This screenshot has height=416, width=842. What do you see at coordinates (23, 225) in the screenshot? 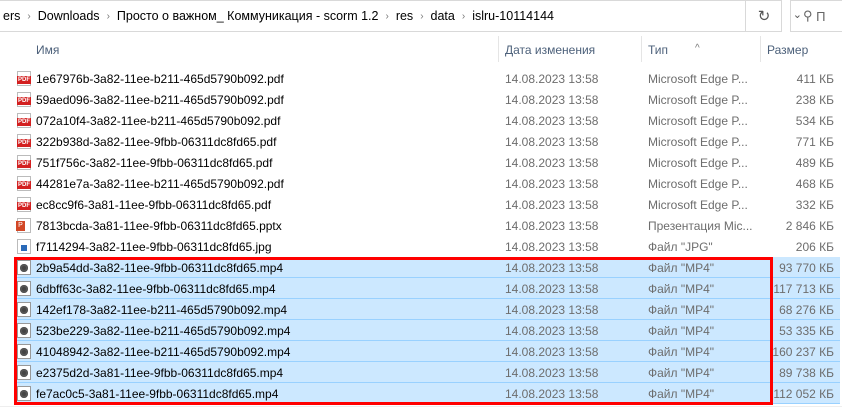
I see `ppt-file-icon` at bounding box center [23, 225].